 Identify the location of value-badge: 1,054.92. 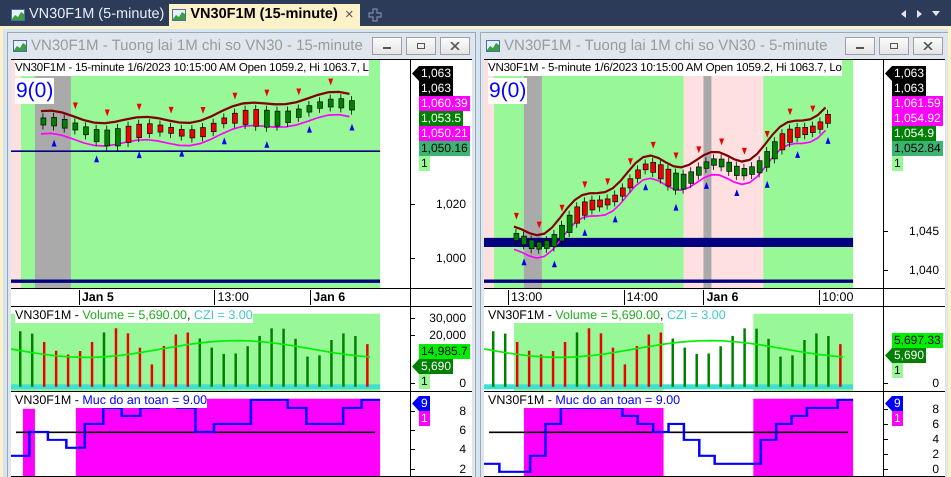
(917, 118).